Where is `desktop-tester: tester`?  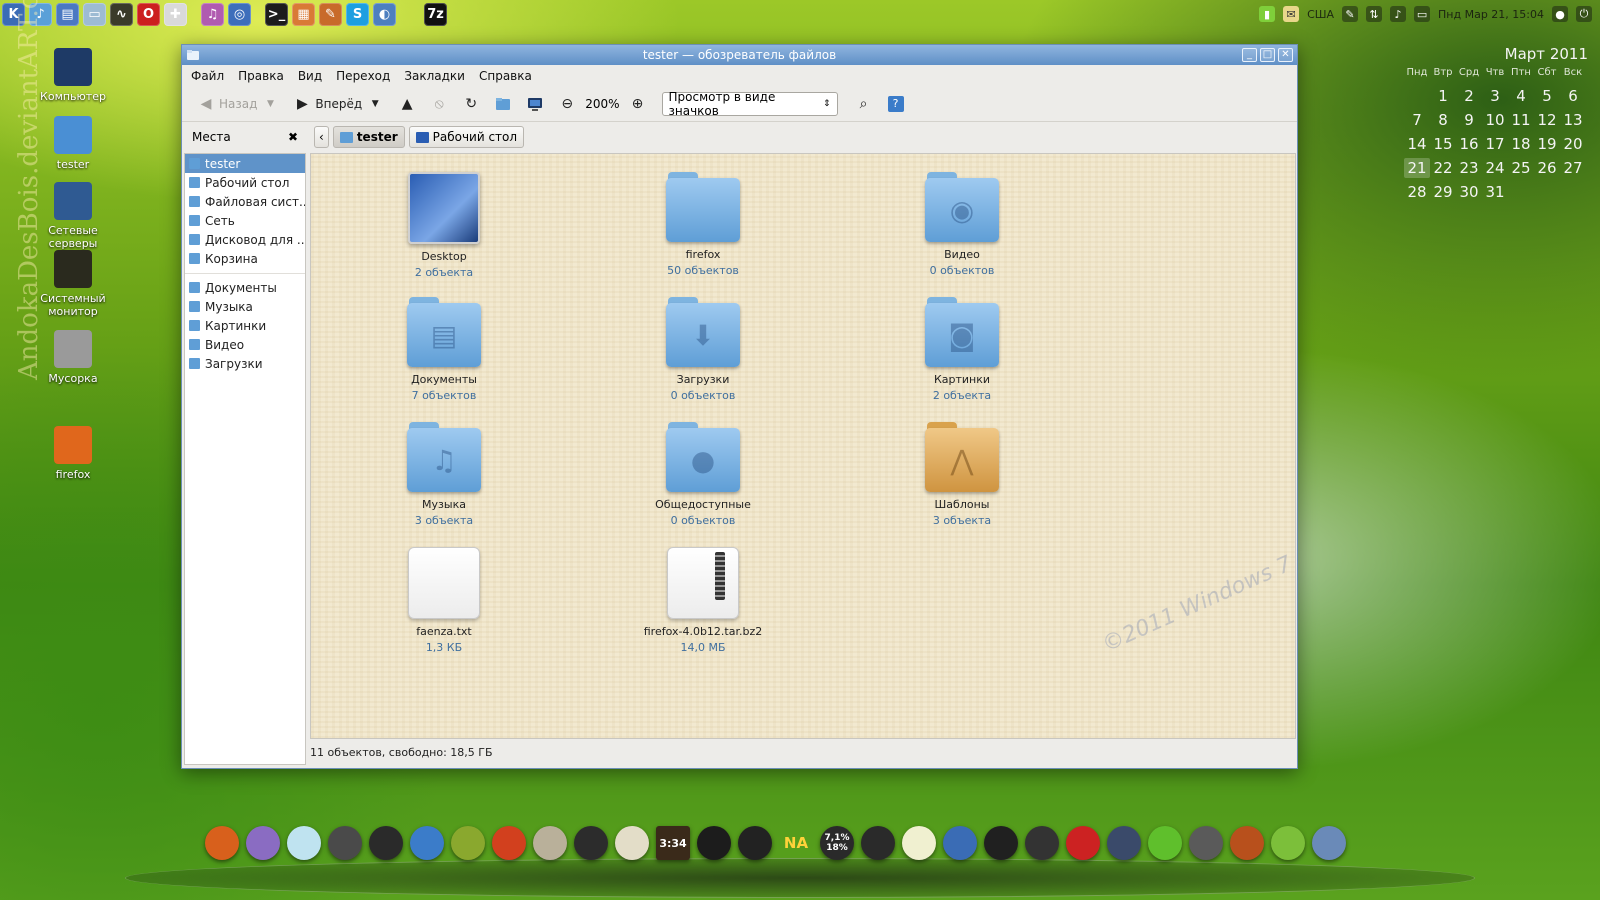
desktop-tester: tester is located at coordinates (73, 143).